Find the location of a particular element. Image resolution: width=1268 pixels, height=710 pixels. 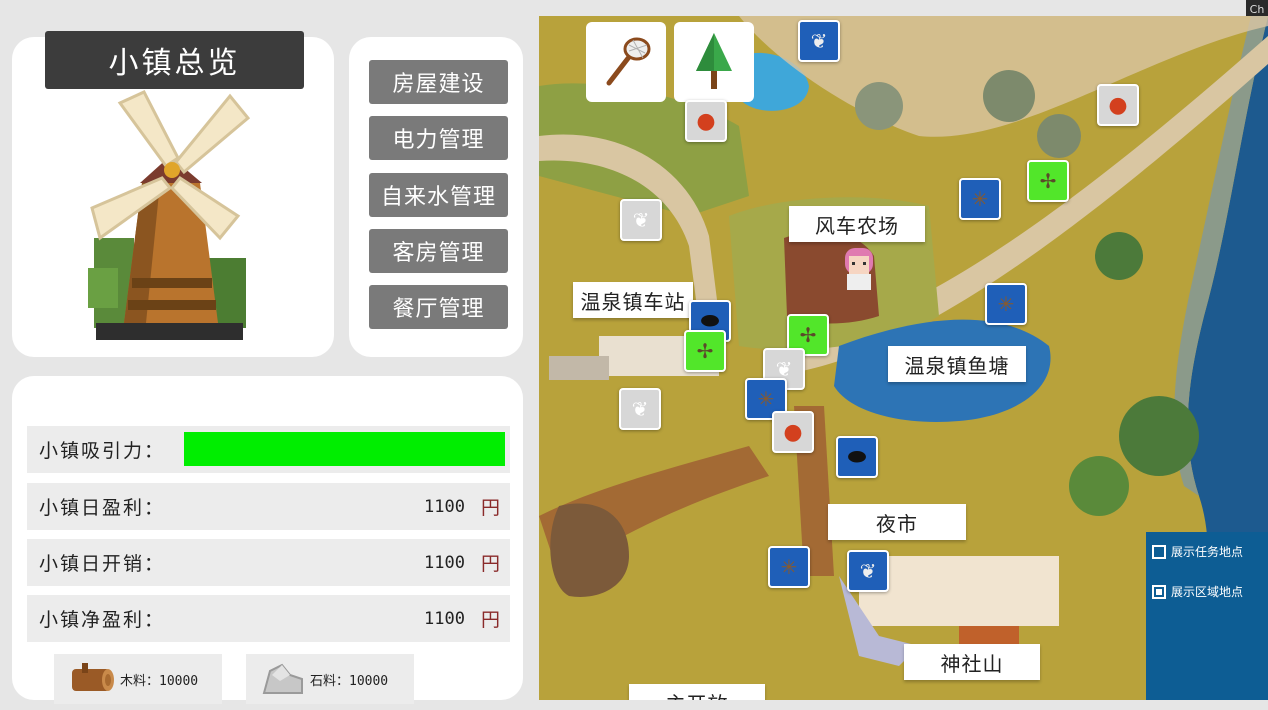

stone-resource: 石料：10000 is located at coordinates (330, 679).